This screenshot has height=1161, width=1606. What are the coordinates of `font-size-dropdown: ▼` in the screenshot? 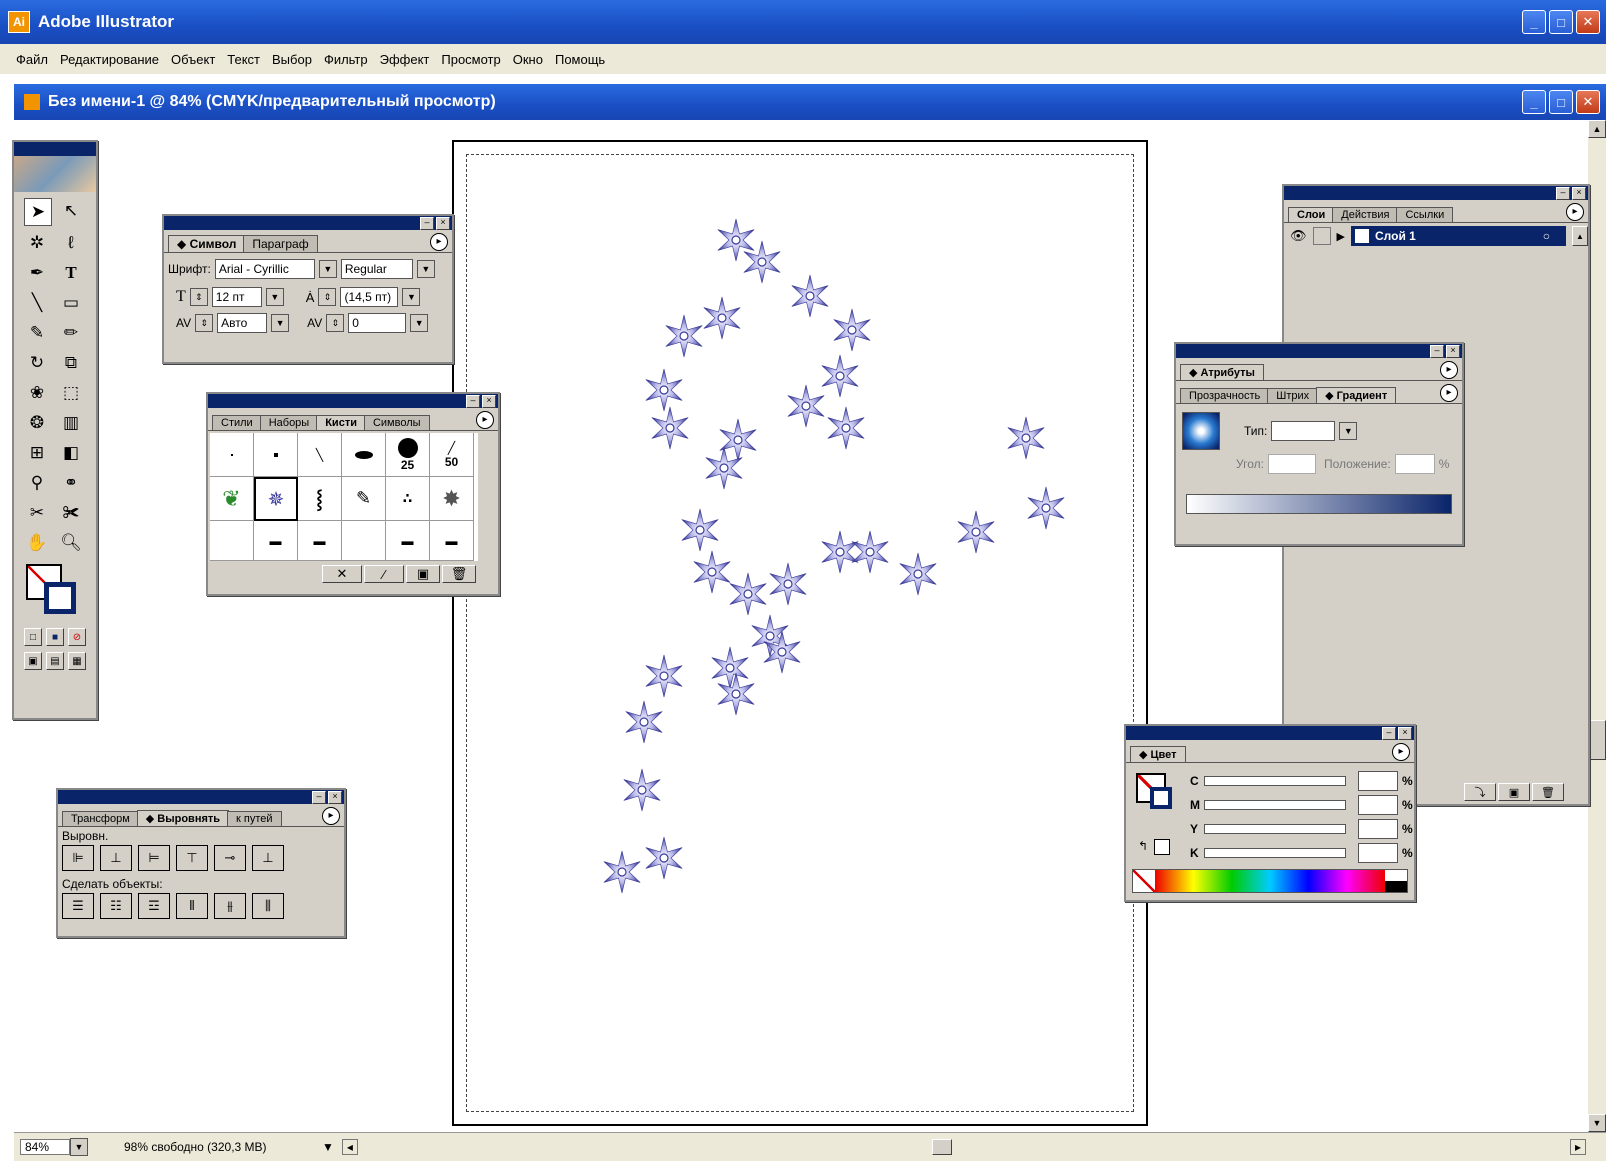 It's located at (274, 297).